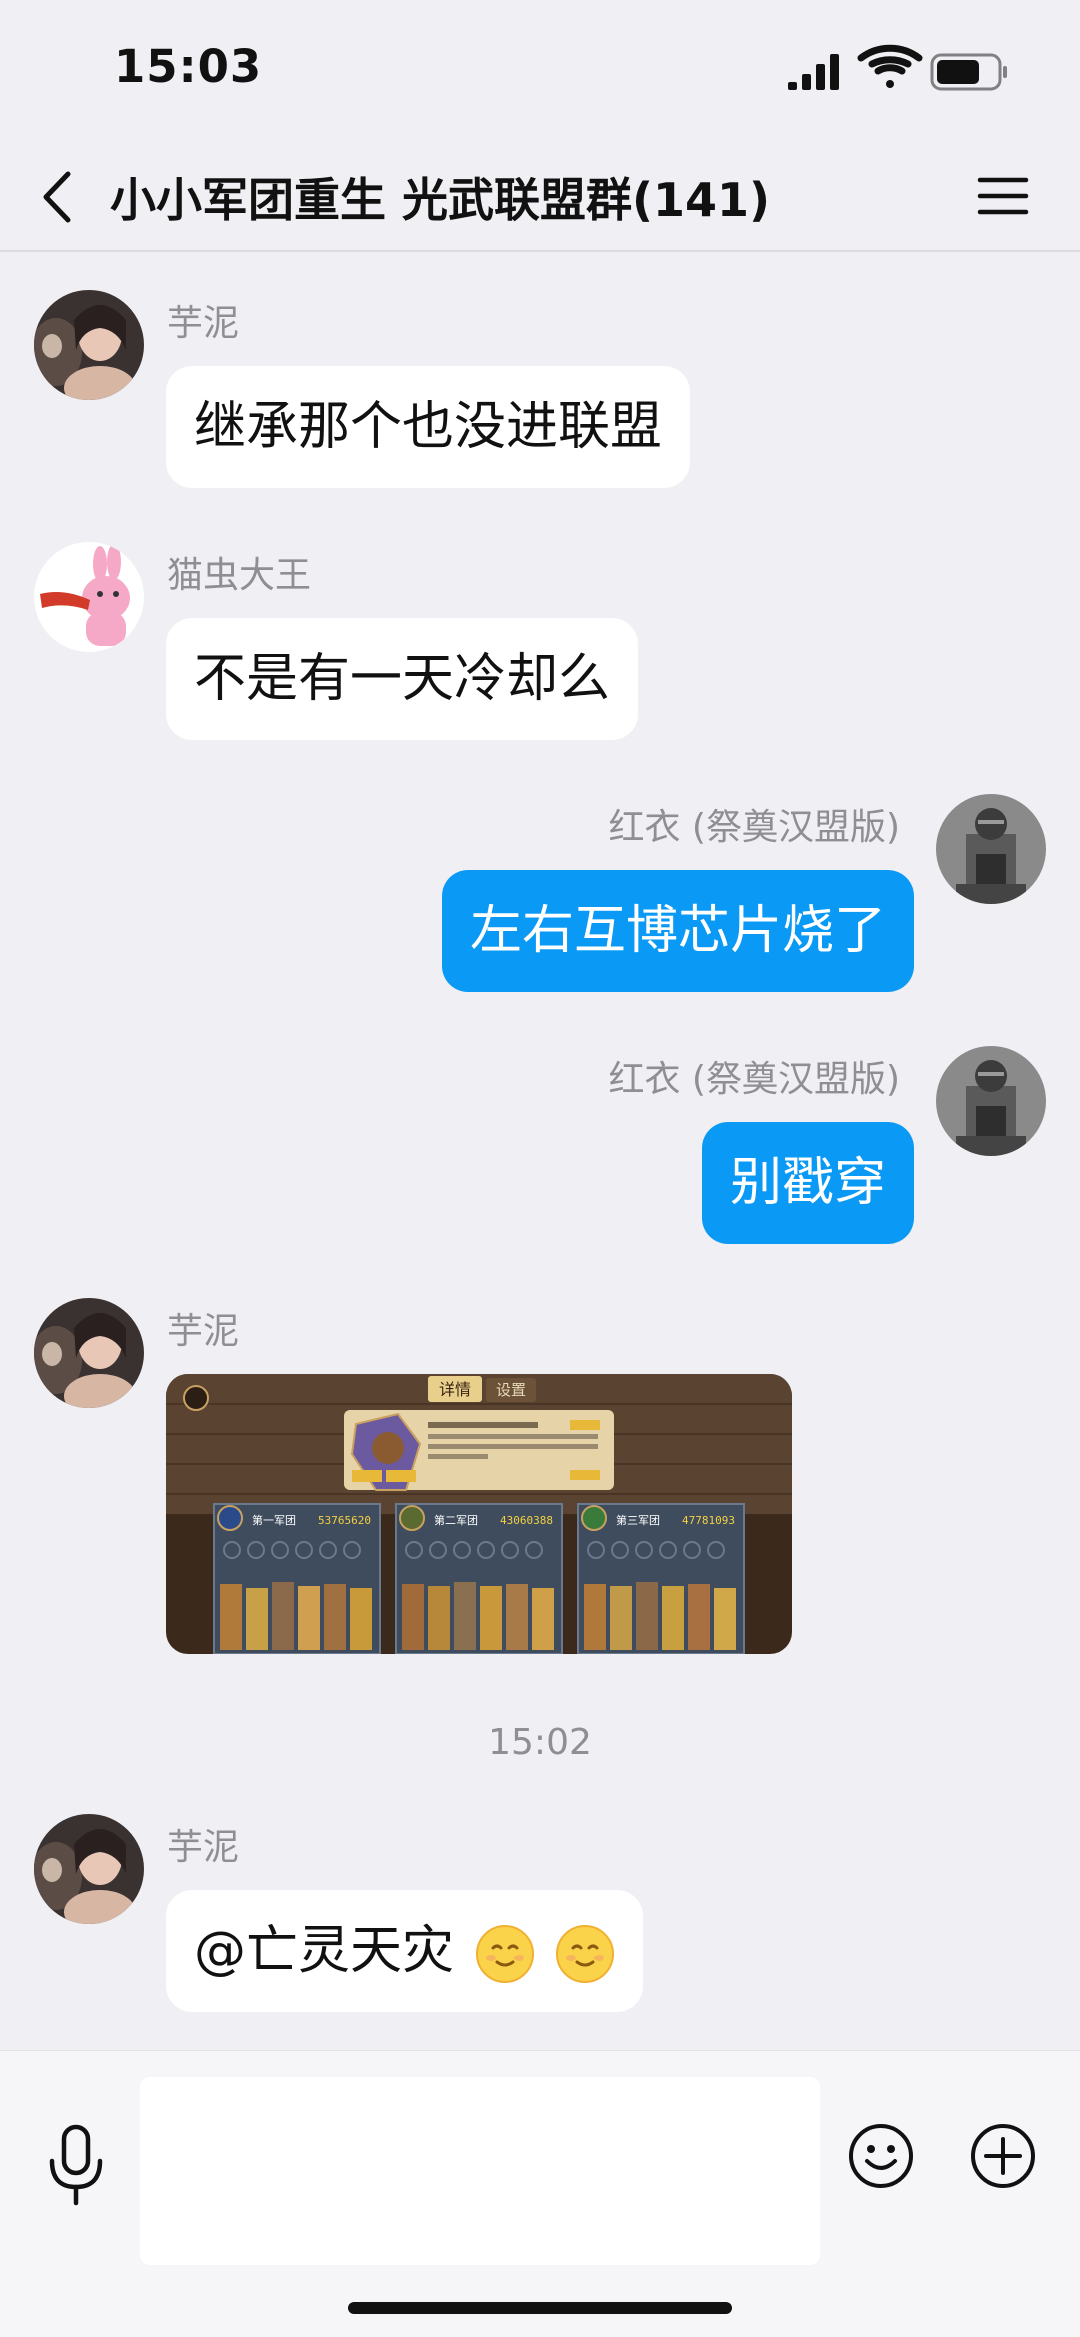  What do you see at coordinates (881, 2156) in the screenshot?
I see `emoji-icon` at bounding box center [881, 2156].